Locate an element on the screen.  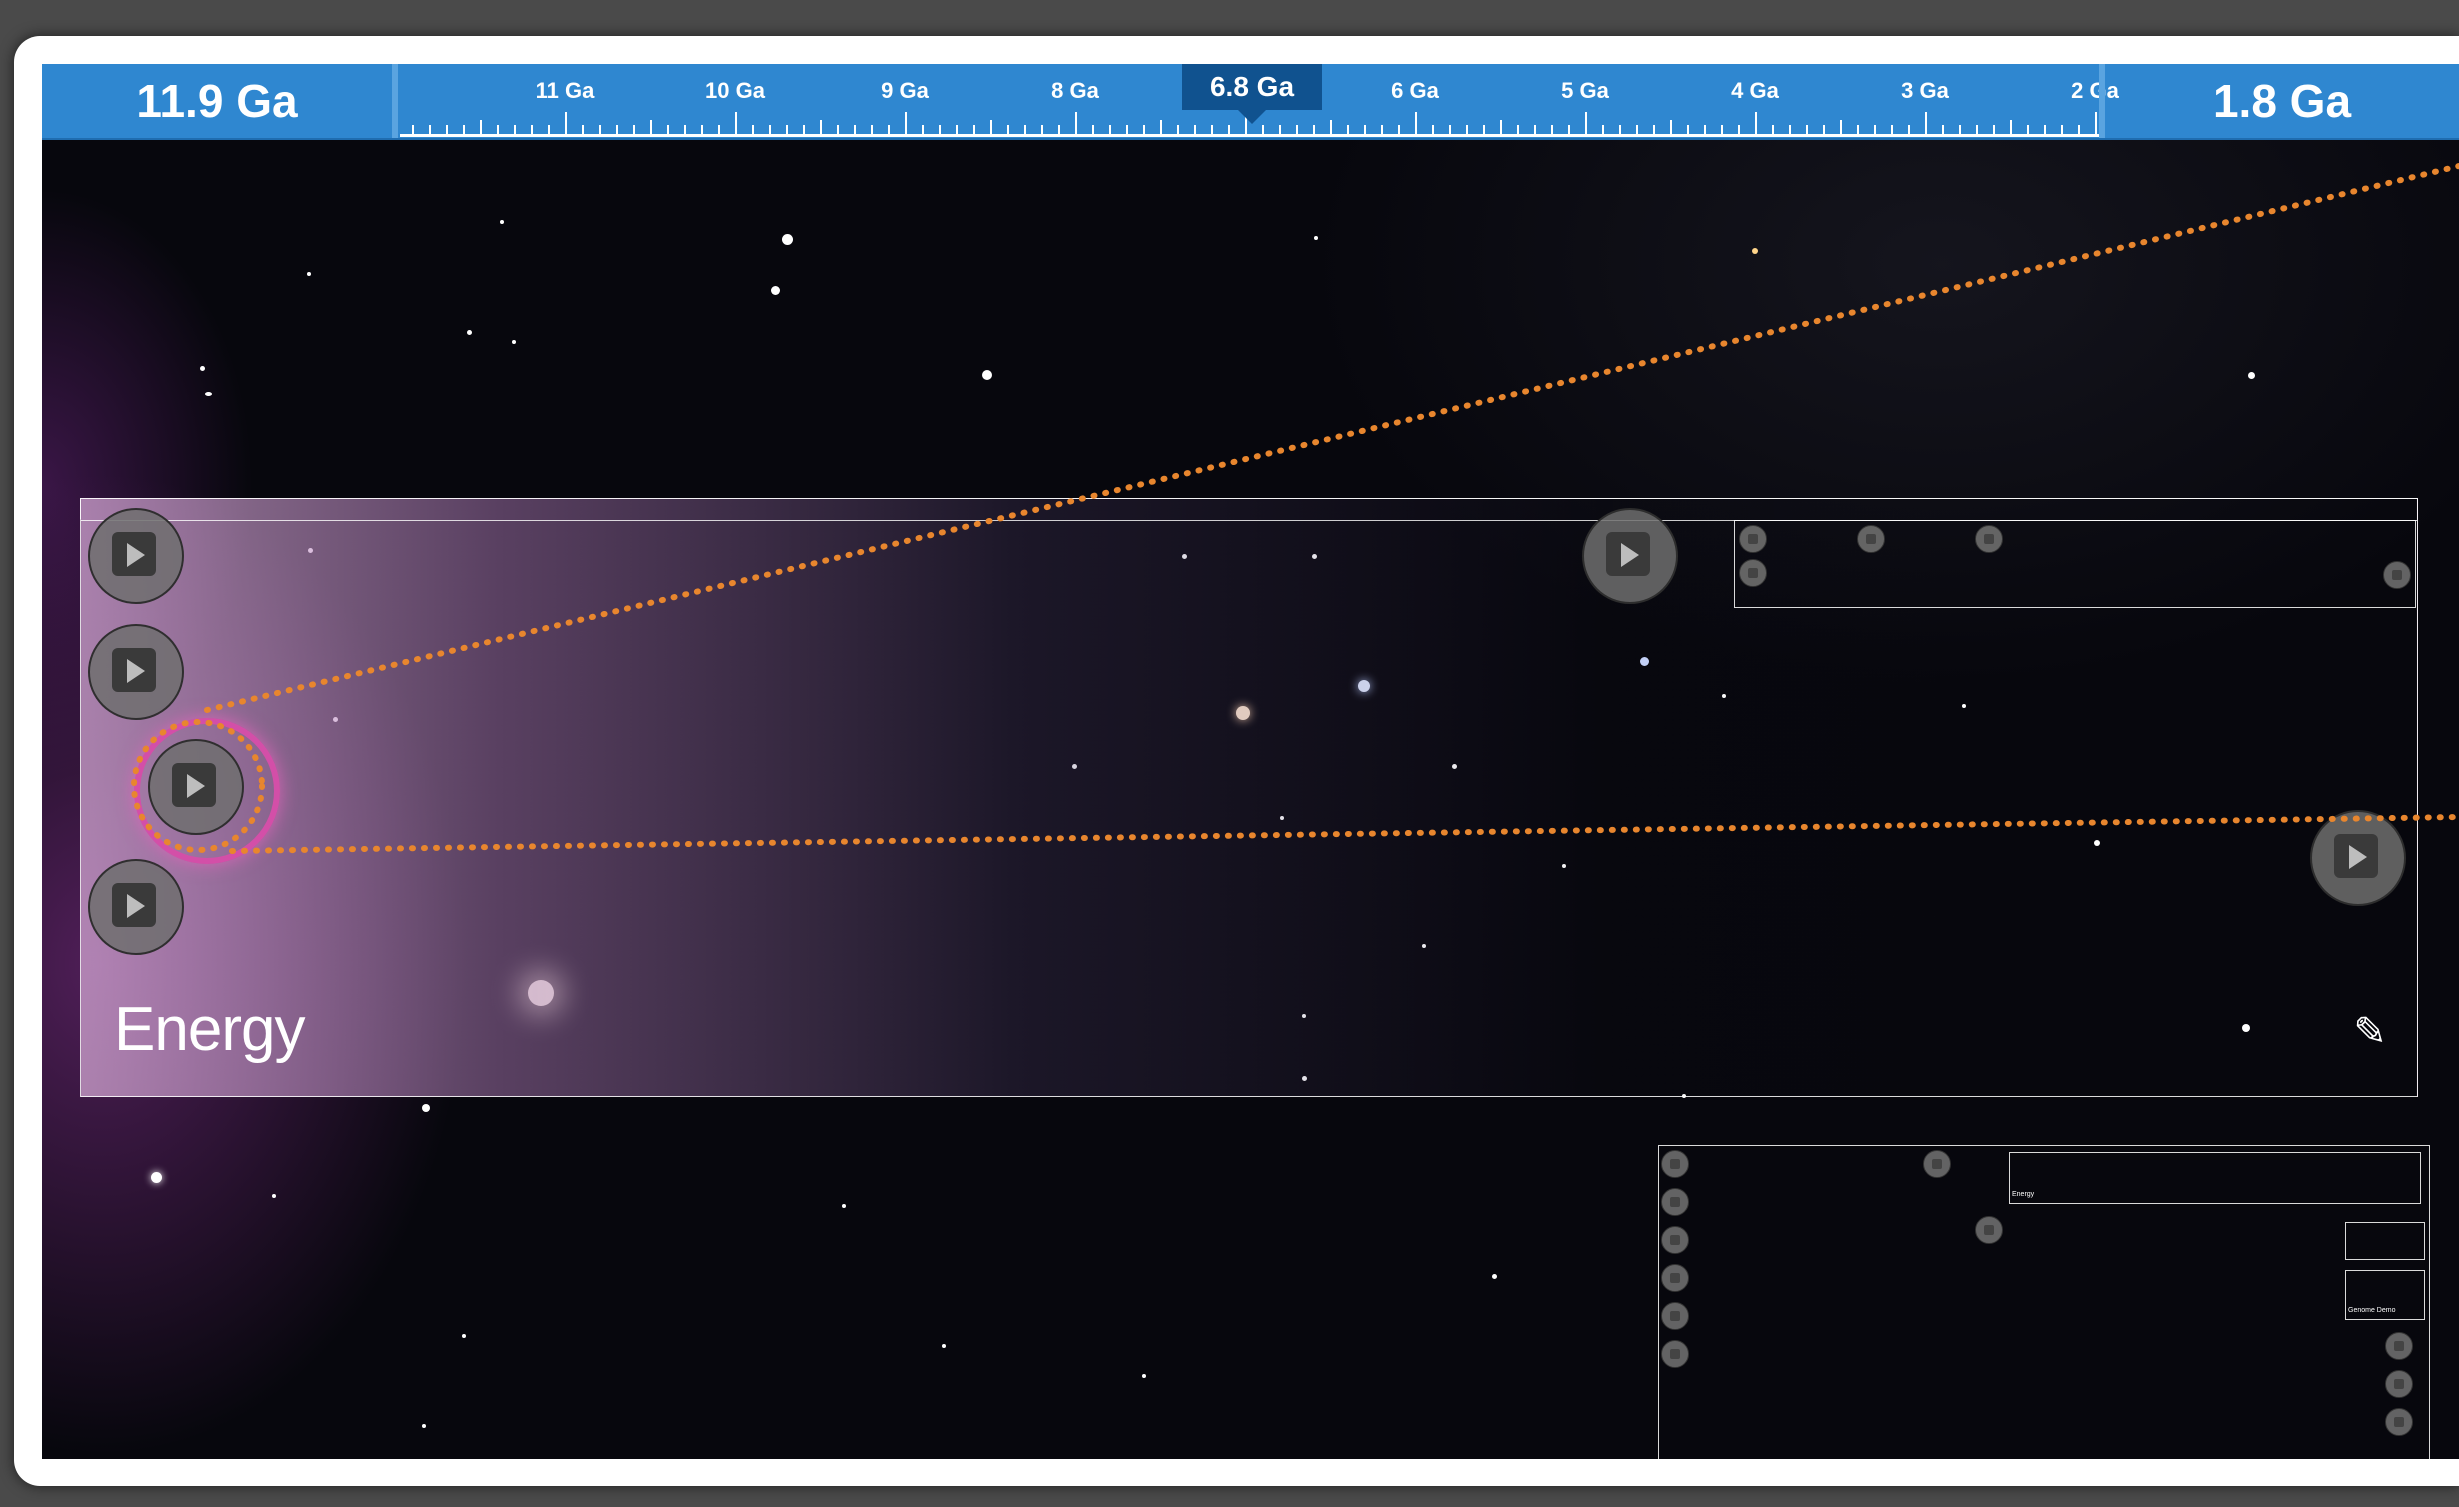
zoom-source-ring is located at coordinates (198, 786).